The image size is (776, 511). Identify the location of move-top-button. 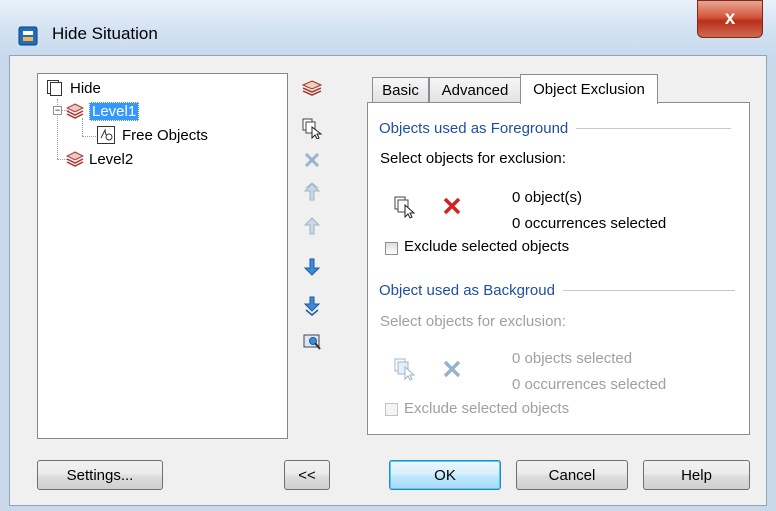
(312, 192).